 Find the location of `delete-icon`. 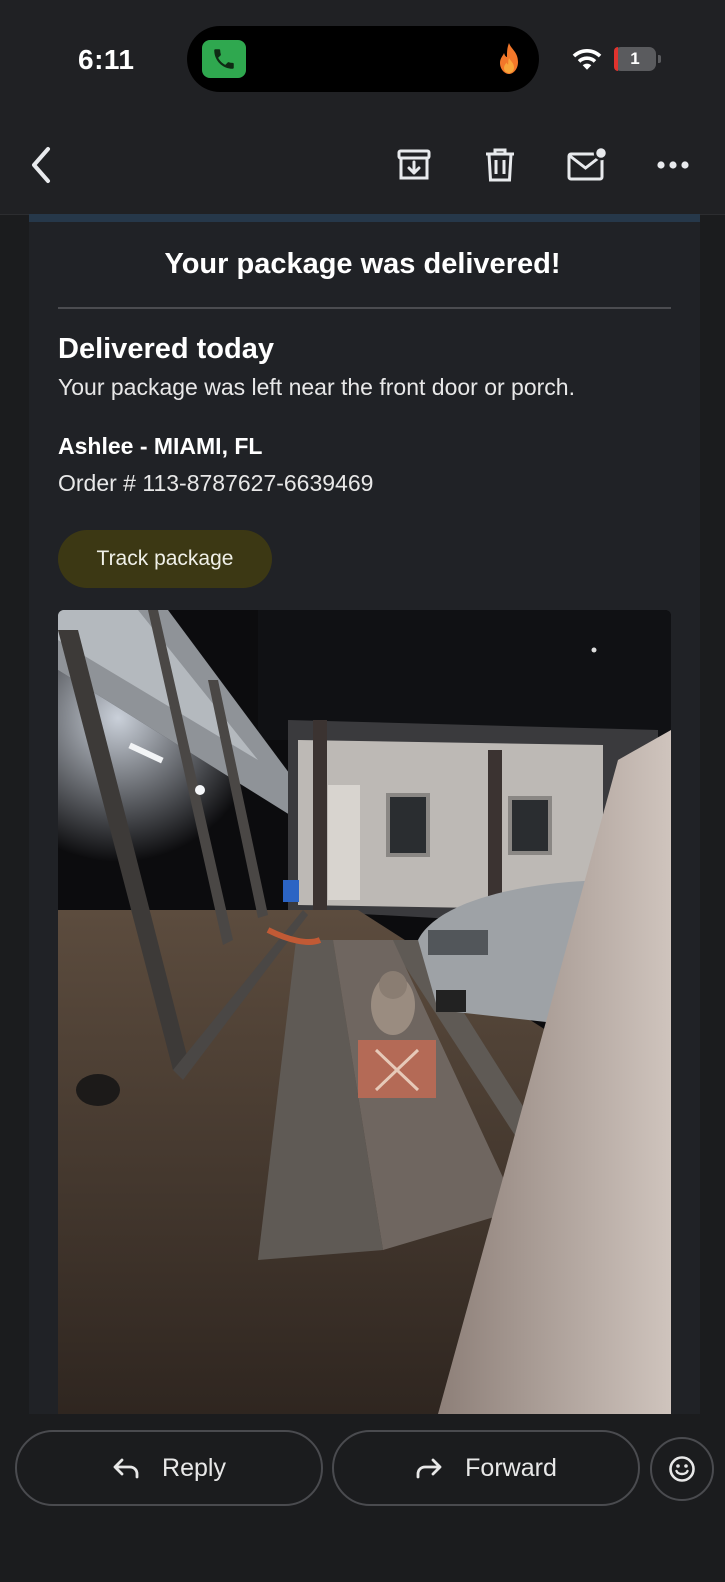

delete-icon is located at coordinates (500, 165).